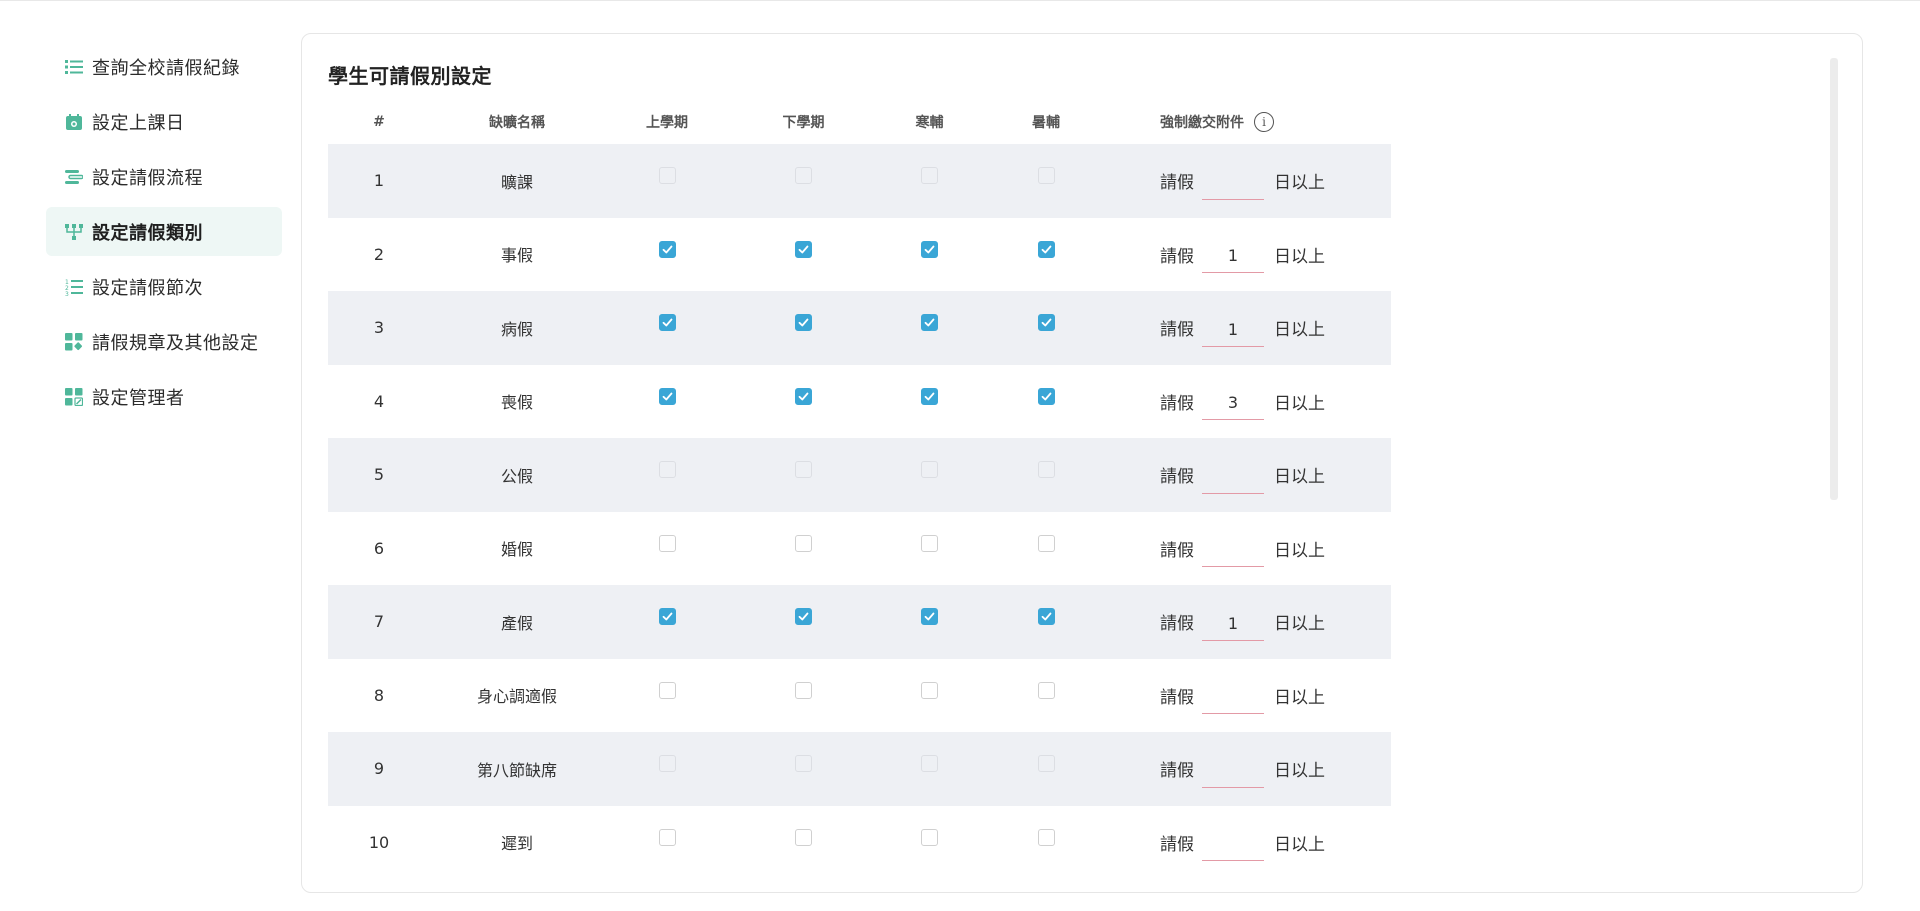 This screenshot has width=1920, height=911. I want to click on sidebar-item-label: 設定上課日, so click(138, 123).